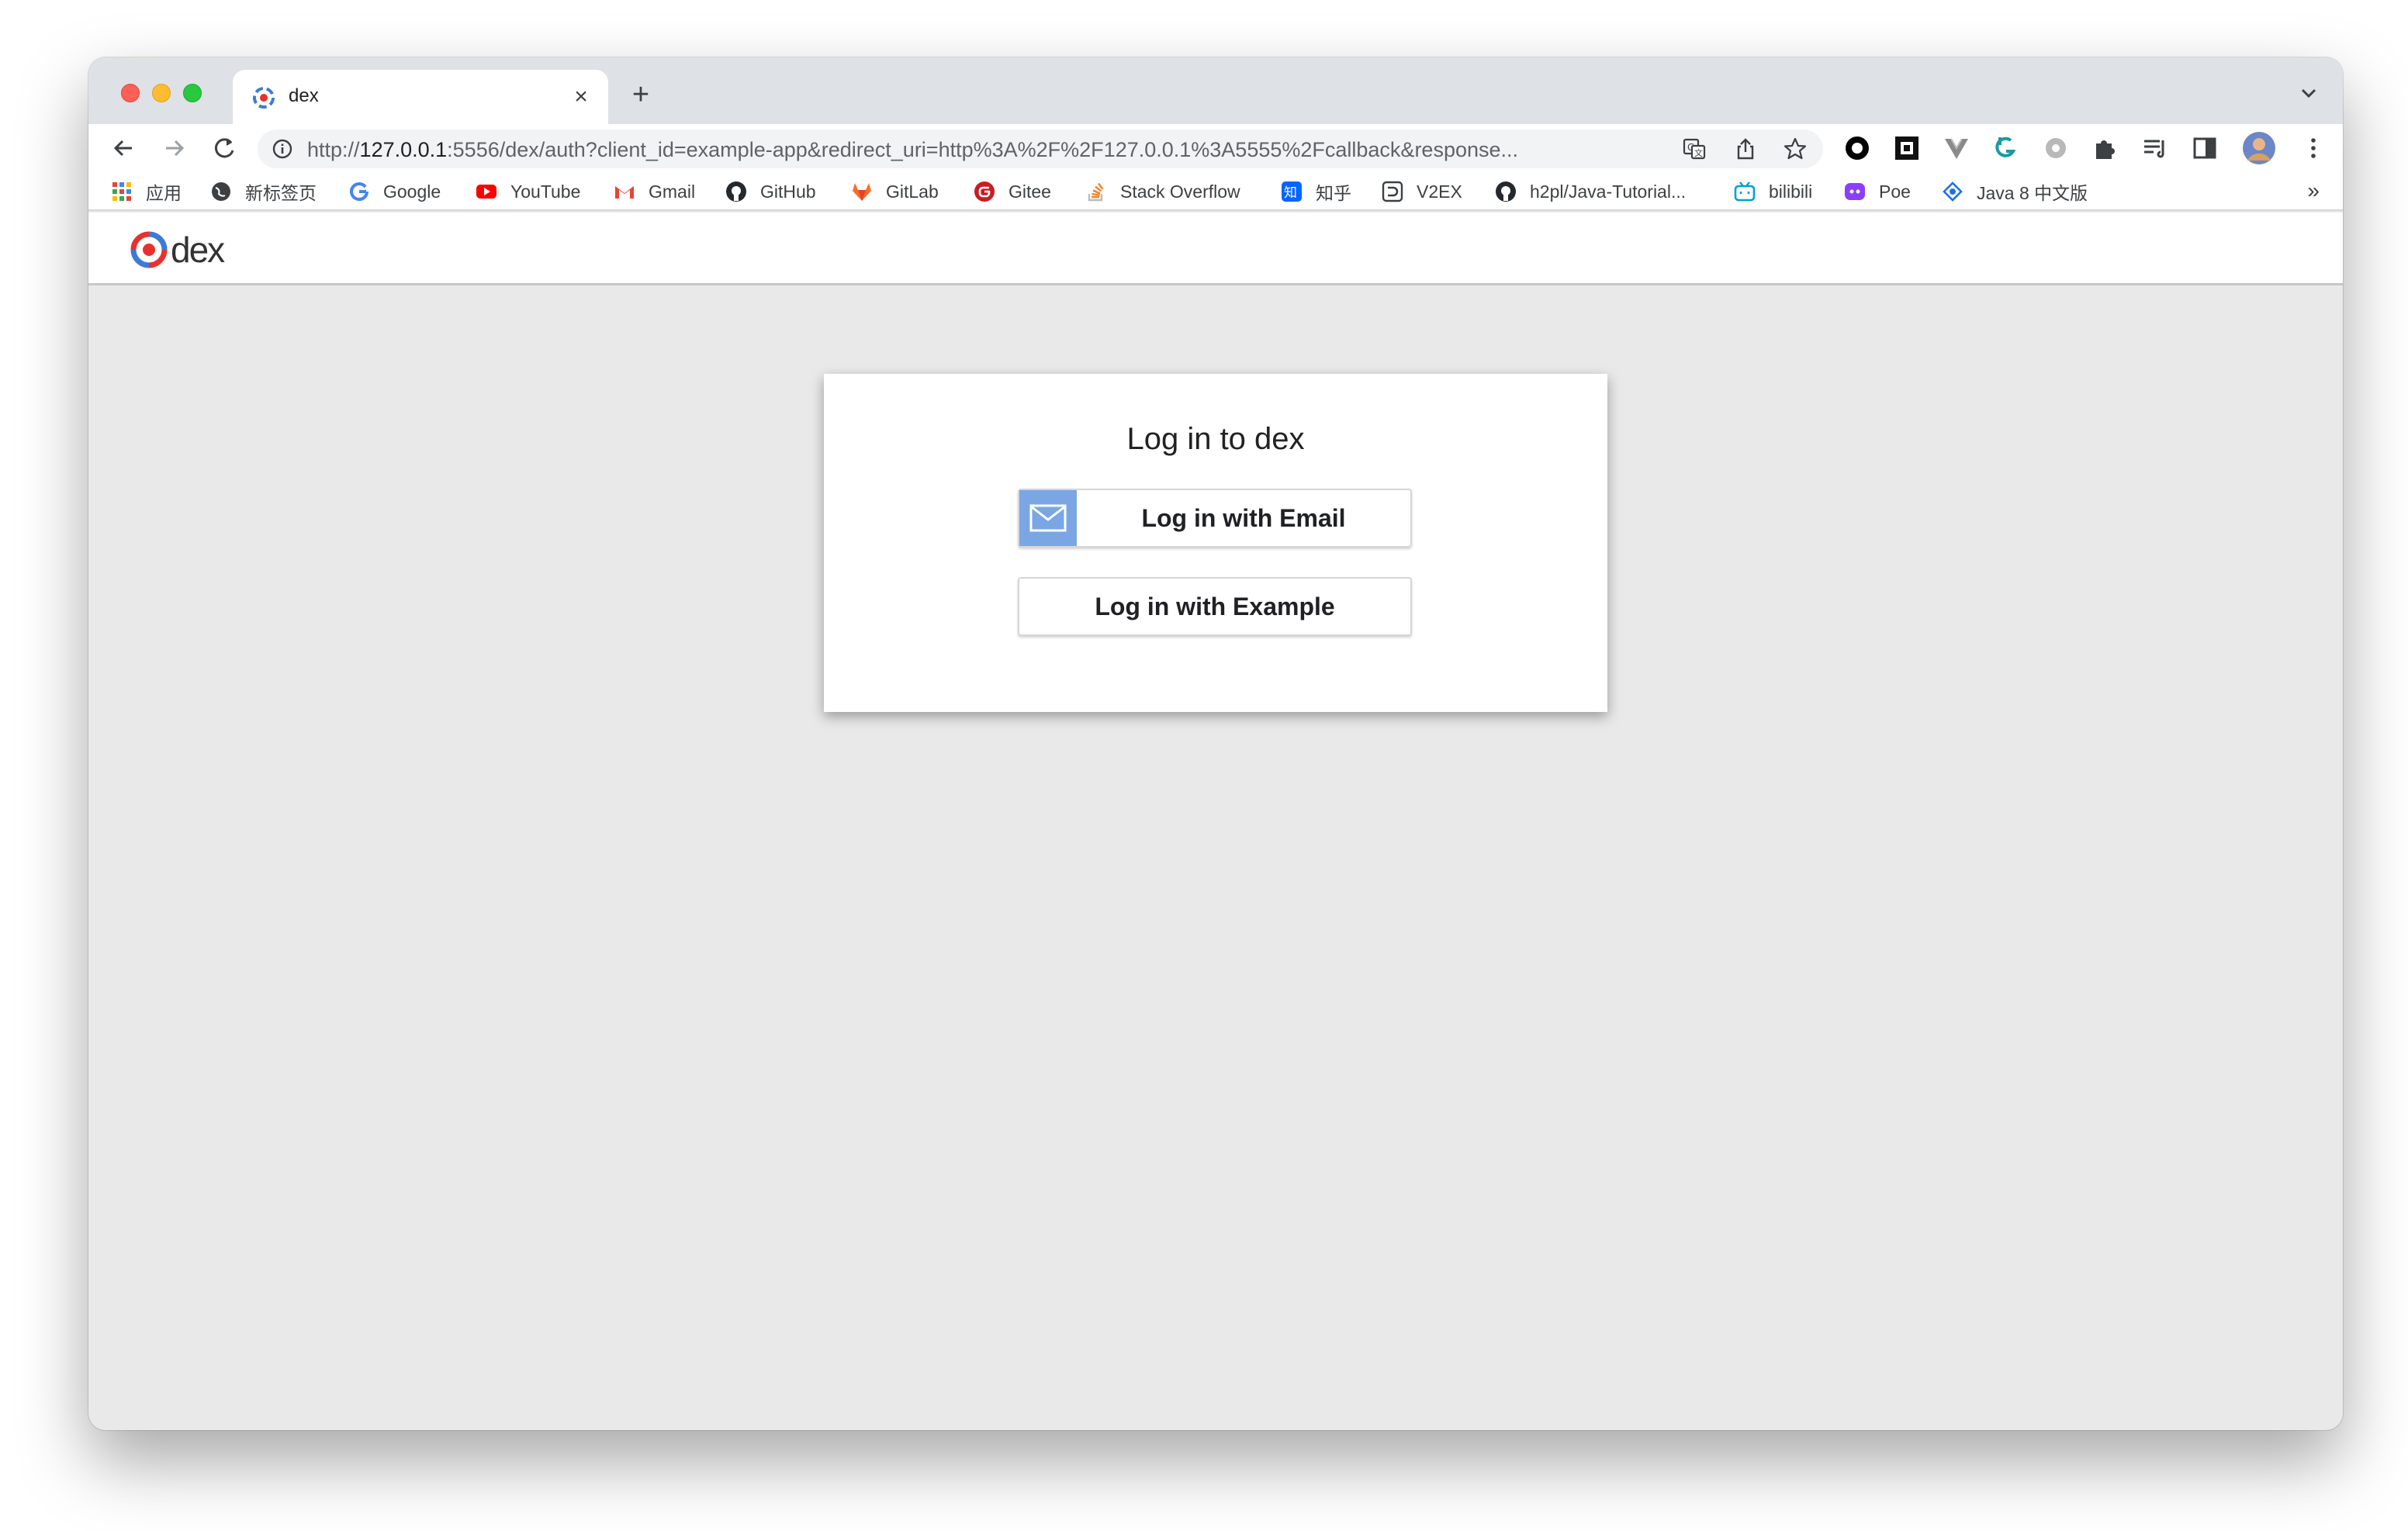 The height and width of the screenshot is (1531, 2408). I want to click on bookmark-zhihu: 知 知乎, so click(1315, 191).